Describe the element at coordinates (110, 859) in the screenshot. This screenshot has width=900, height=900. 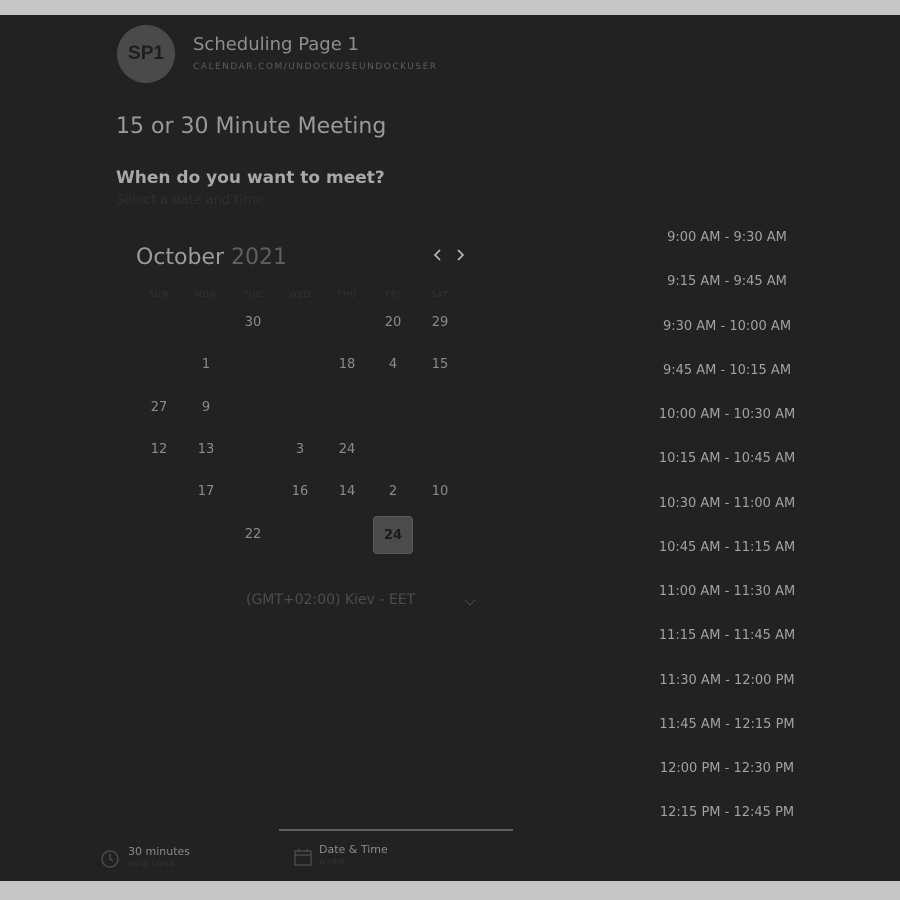
I see `clock-icon` at that location.